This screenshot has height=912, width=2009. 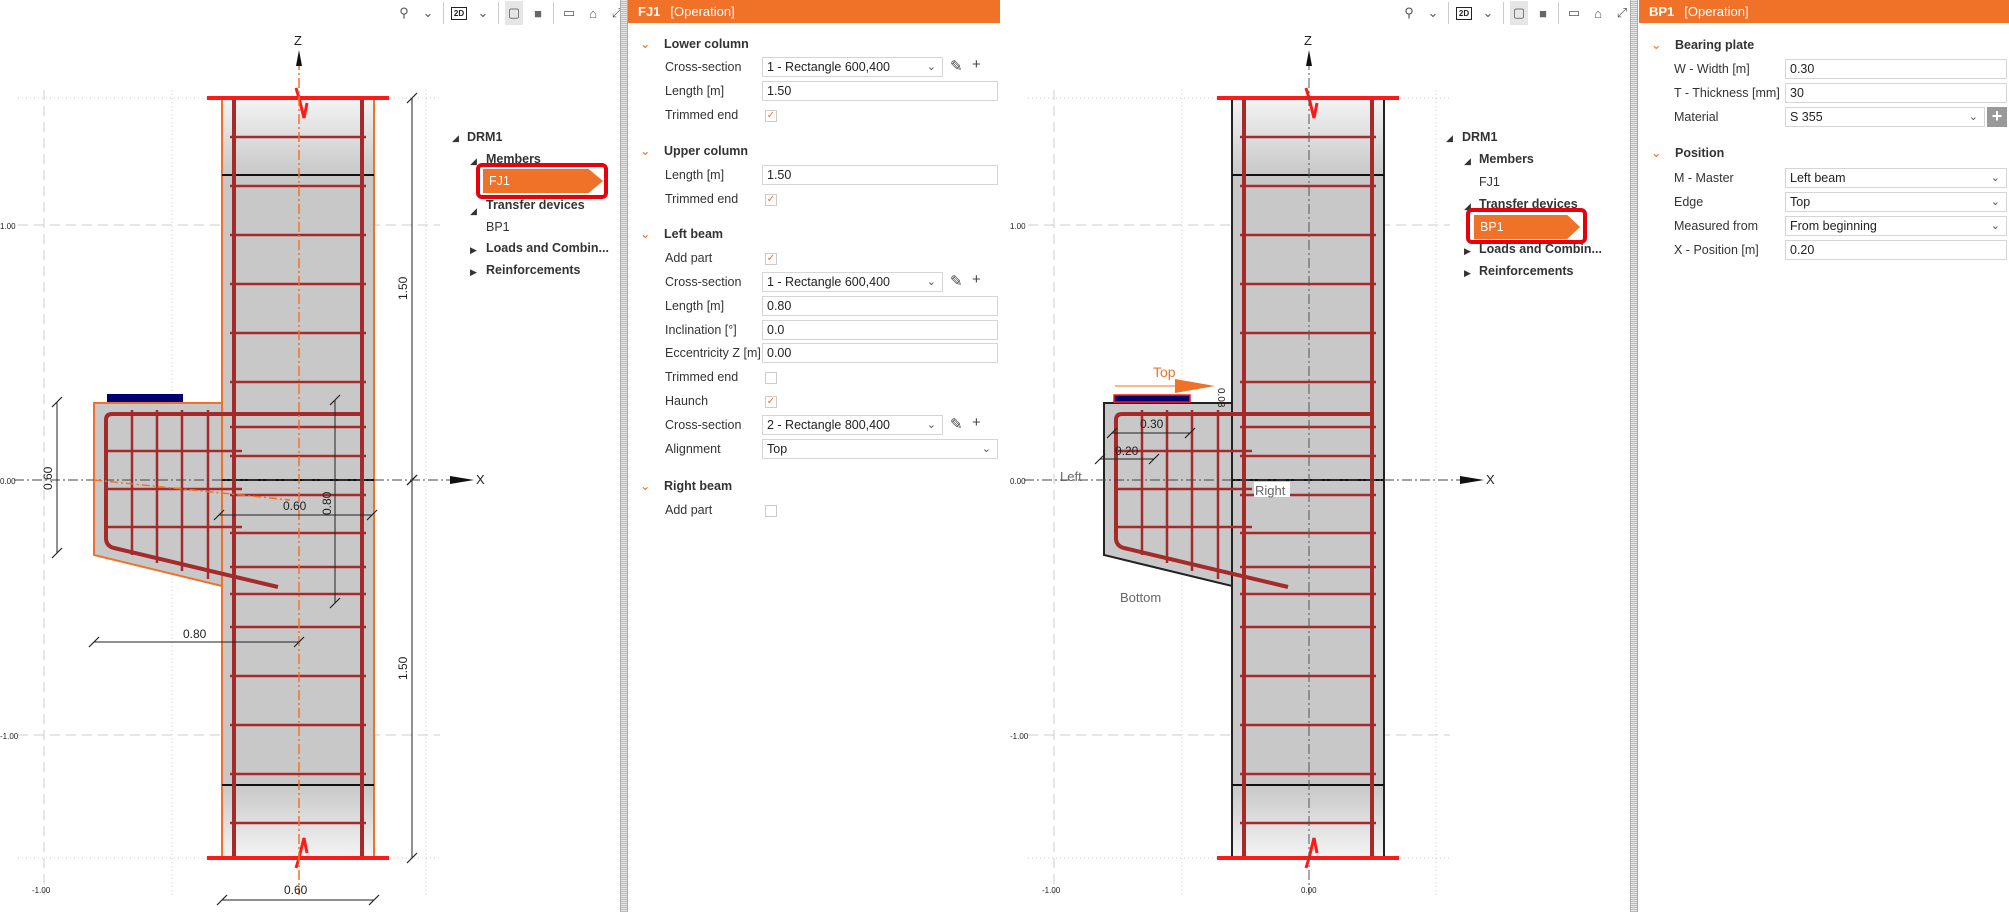 I want to click on right-add-part-checkbox, so click(x=771, y=511).